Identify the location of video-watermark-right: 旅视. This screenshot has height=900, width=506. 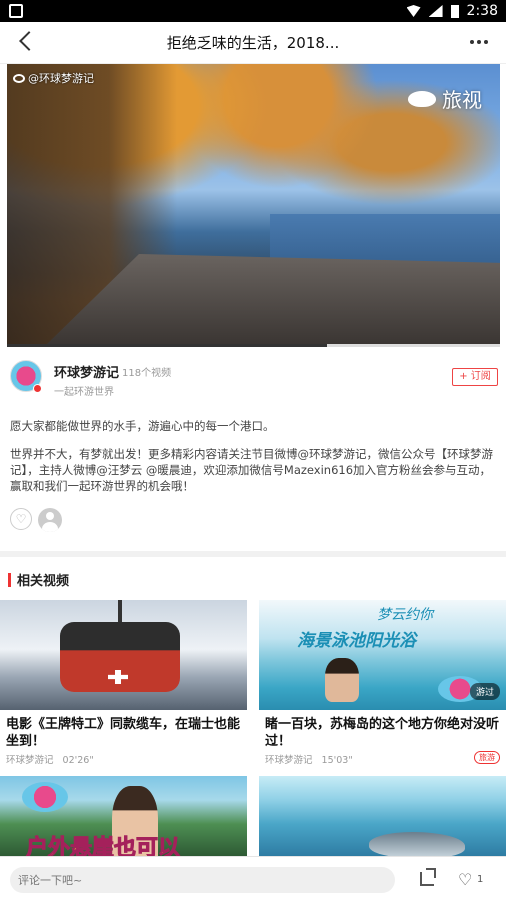
(445, 98).